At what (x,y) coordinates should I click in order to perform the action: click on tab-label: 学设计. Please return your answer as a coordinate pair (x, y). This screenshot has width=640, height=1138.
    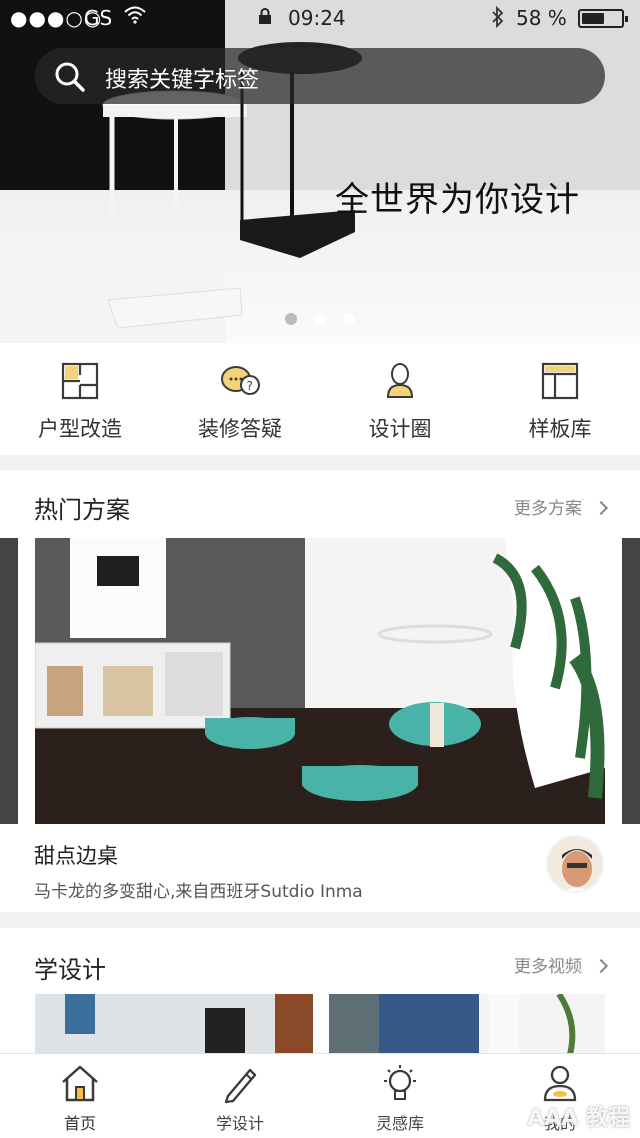
    Looking at the image, I should click on (239, 1123).